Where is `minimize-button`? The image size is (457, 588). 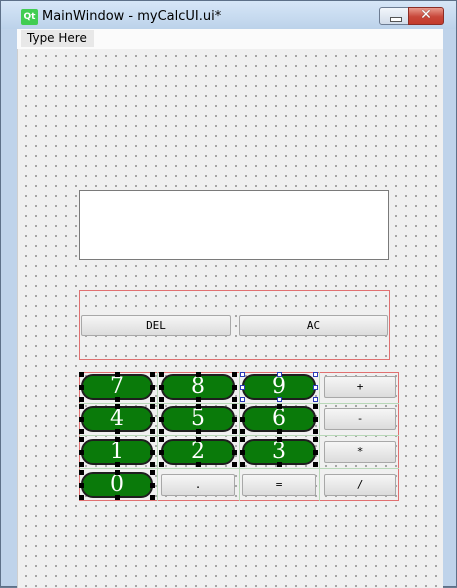
minimize-button is located at coordinates (394, 16).